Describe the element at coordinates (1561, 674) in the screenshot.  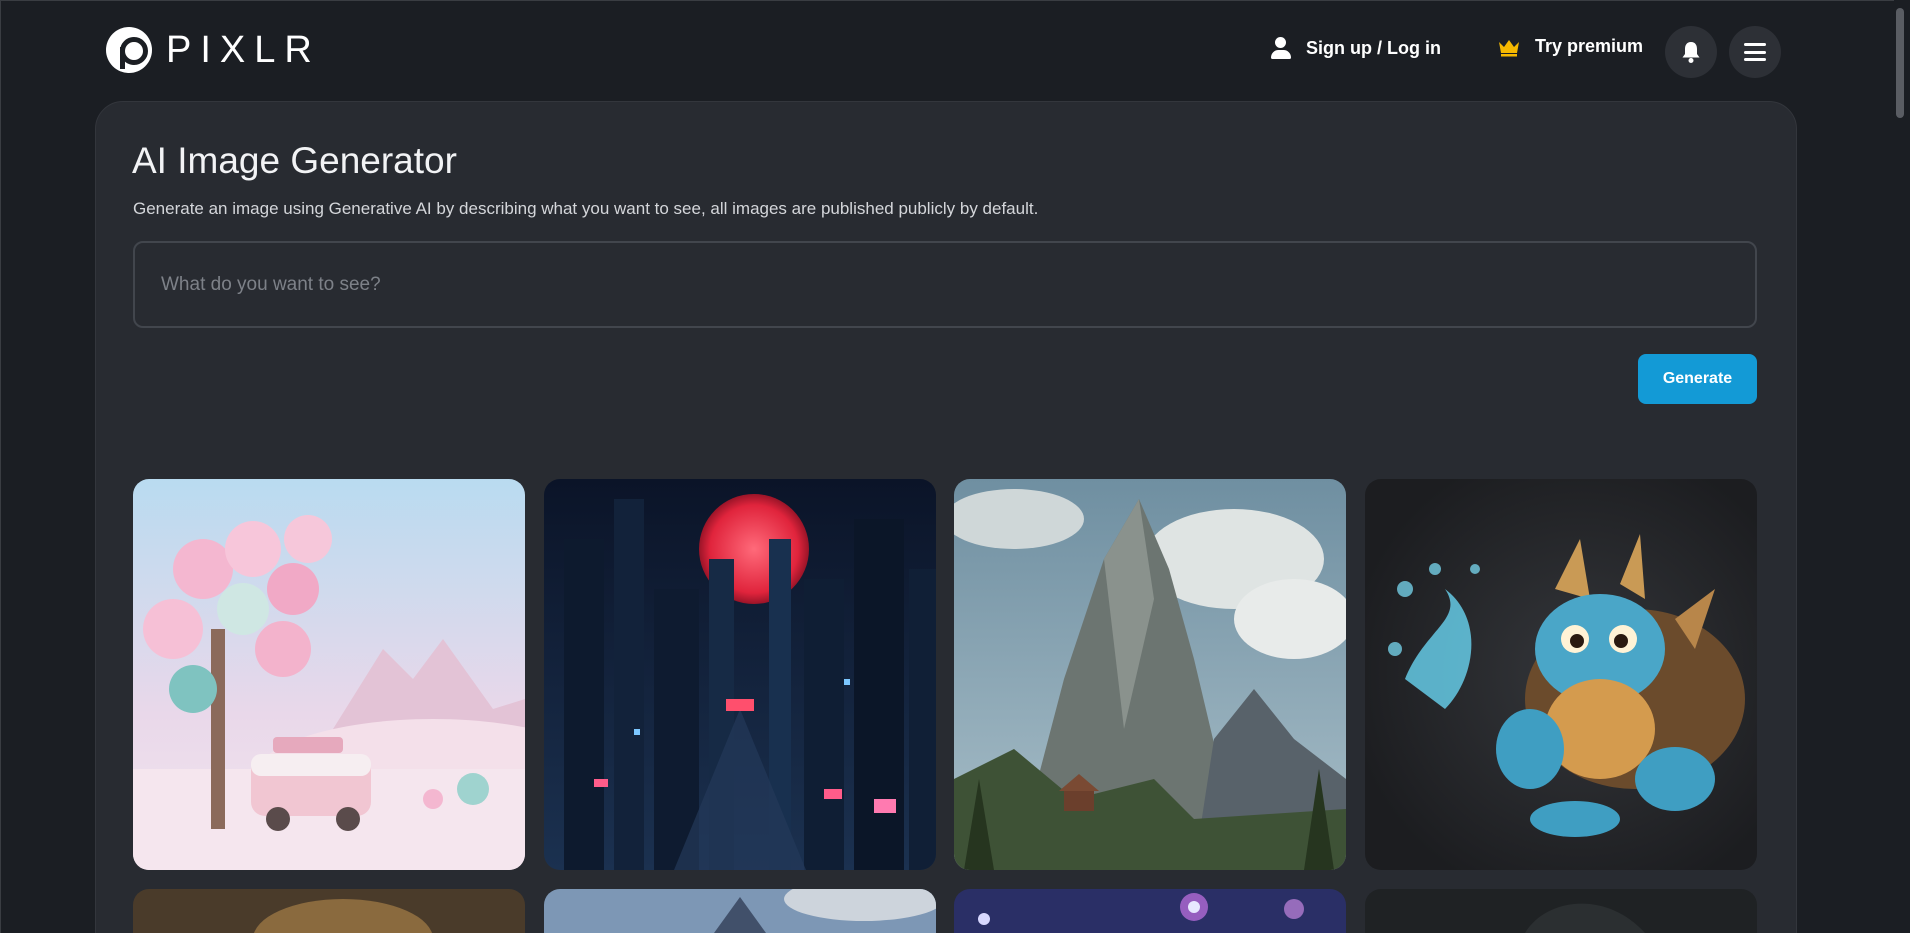
I see `gallery-image-turtle-dragon` at that location.